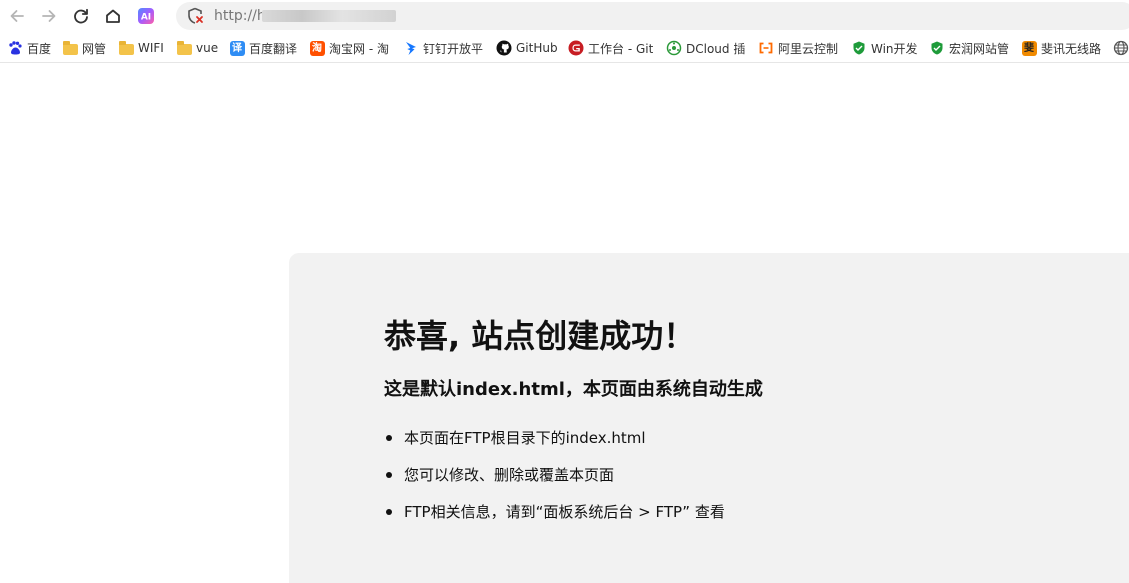 The width and height of the screenshot is (1129, 583). Describe the element at coordinates (707, 48) in the screenshot. I see `bookmark-dcloud: DCloud 插` at that location.